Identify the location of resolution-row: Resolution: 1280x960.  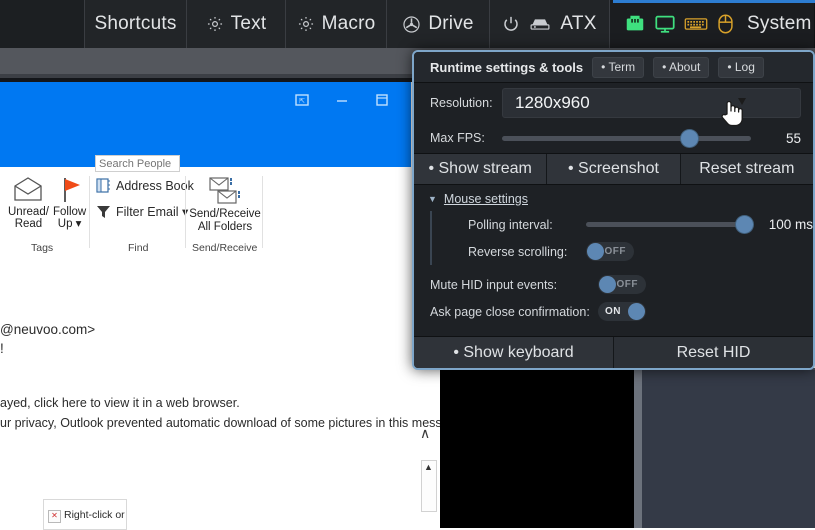
(613, 103).